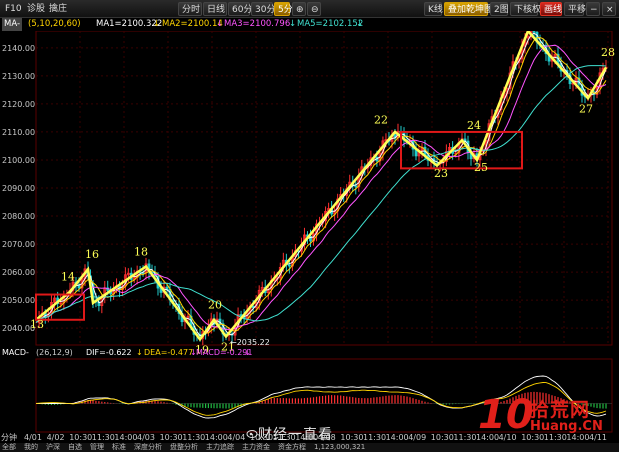  Describe the element at coordinates (236, 437) in the screenshot. I see `date-axis-label: 4/04` at that location.